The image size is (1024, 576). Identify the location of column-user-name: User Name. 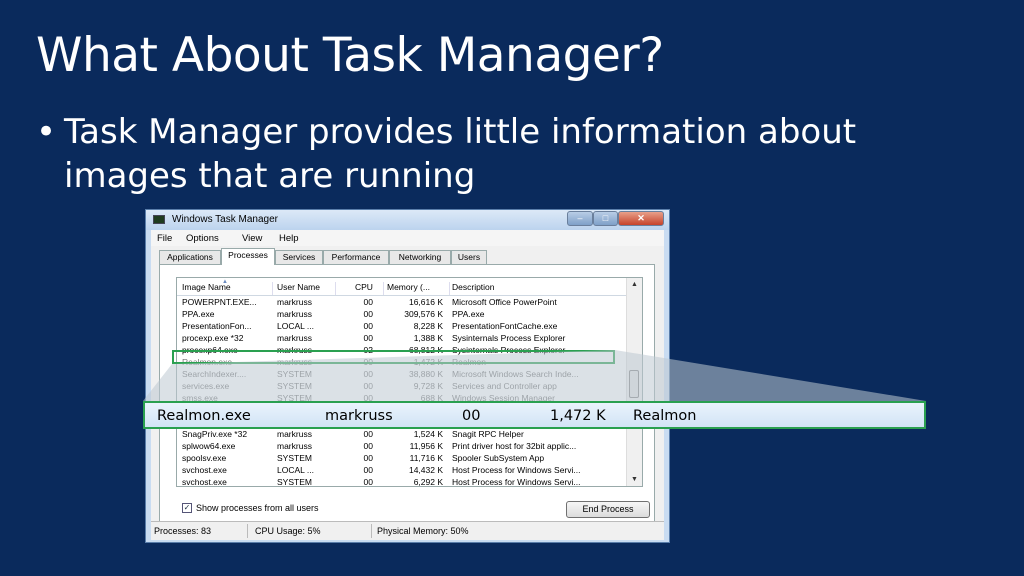
(306, 288).